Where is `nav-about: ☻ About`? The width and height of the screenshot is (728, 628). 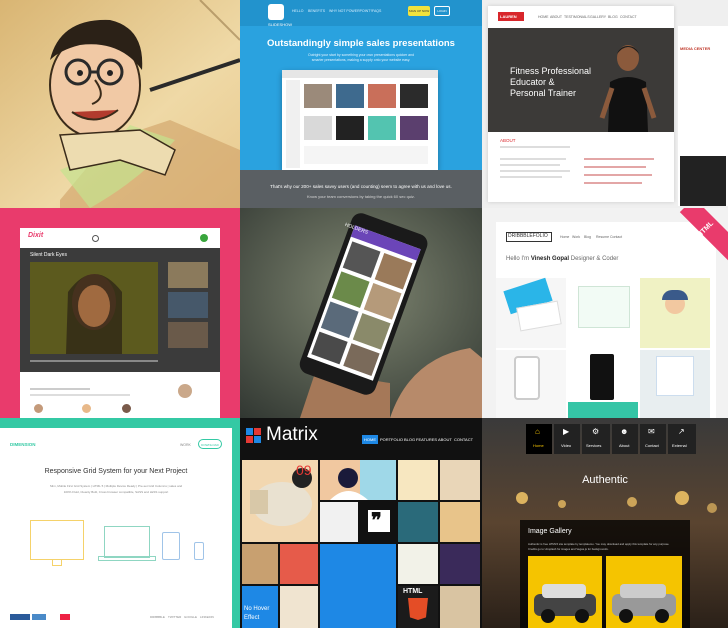
nav-about: ☻ About is located at coordinates (625, 439).